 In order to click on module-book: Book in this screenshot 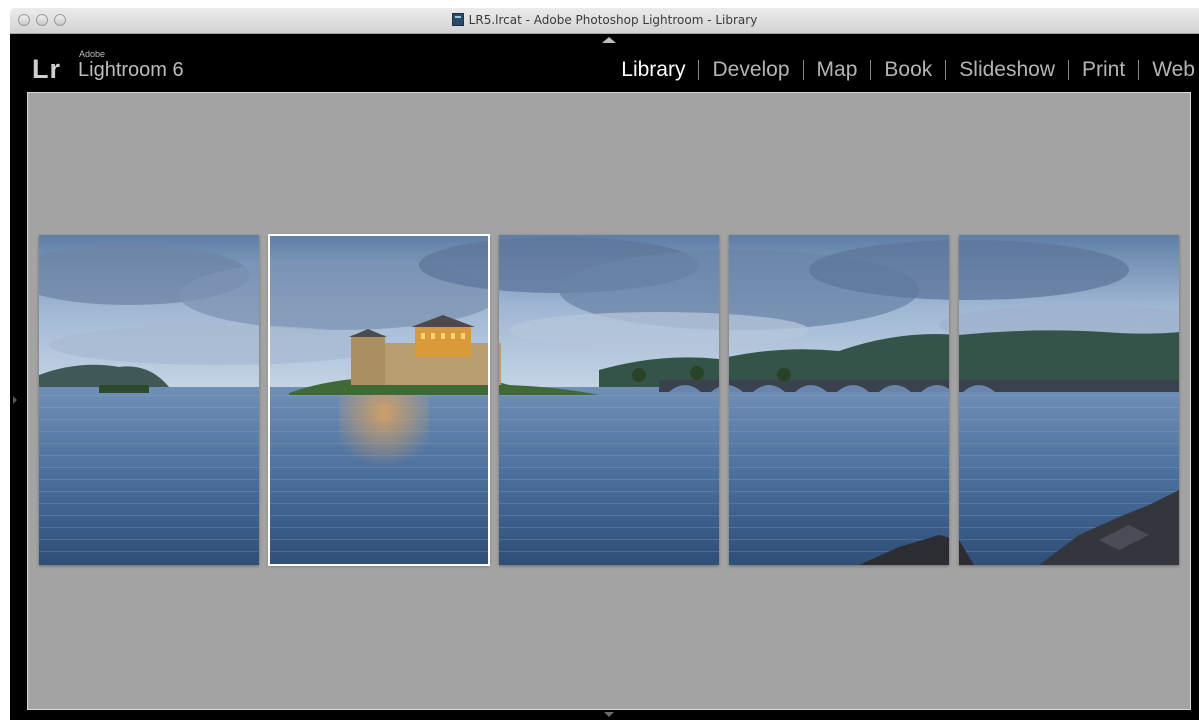, I will do `click(908, 70)`.